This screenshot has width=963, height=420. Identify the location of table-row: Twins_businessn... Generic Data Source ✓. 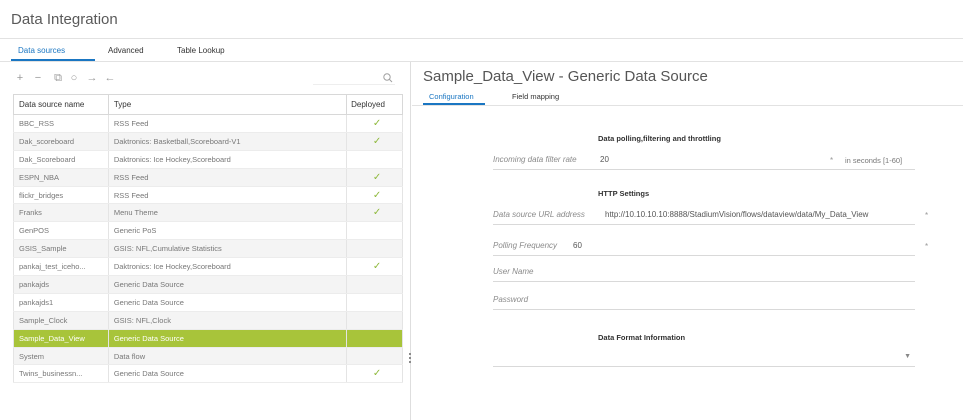
(208, 374).